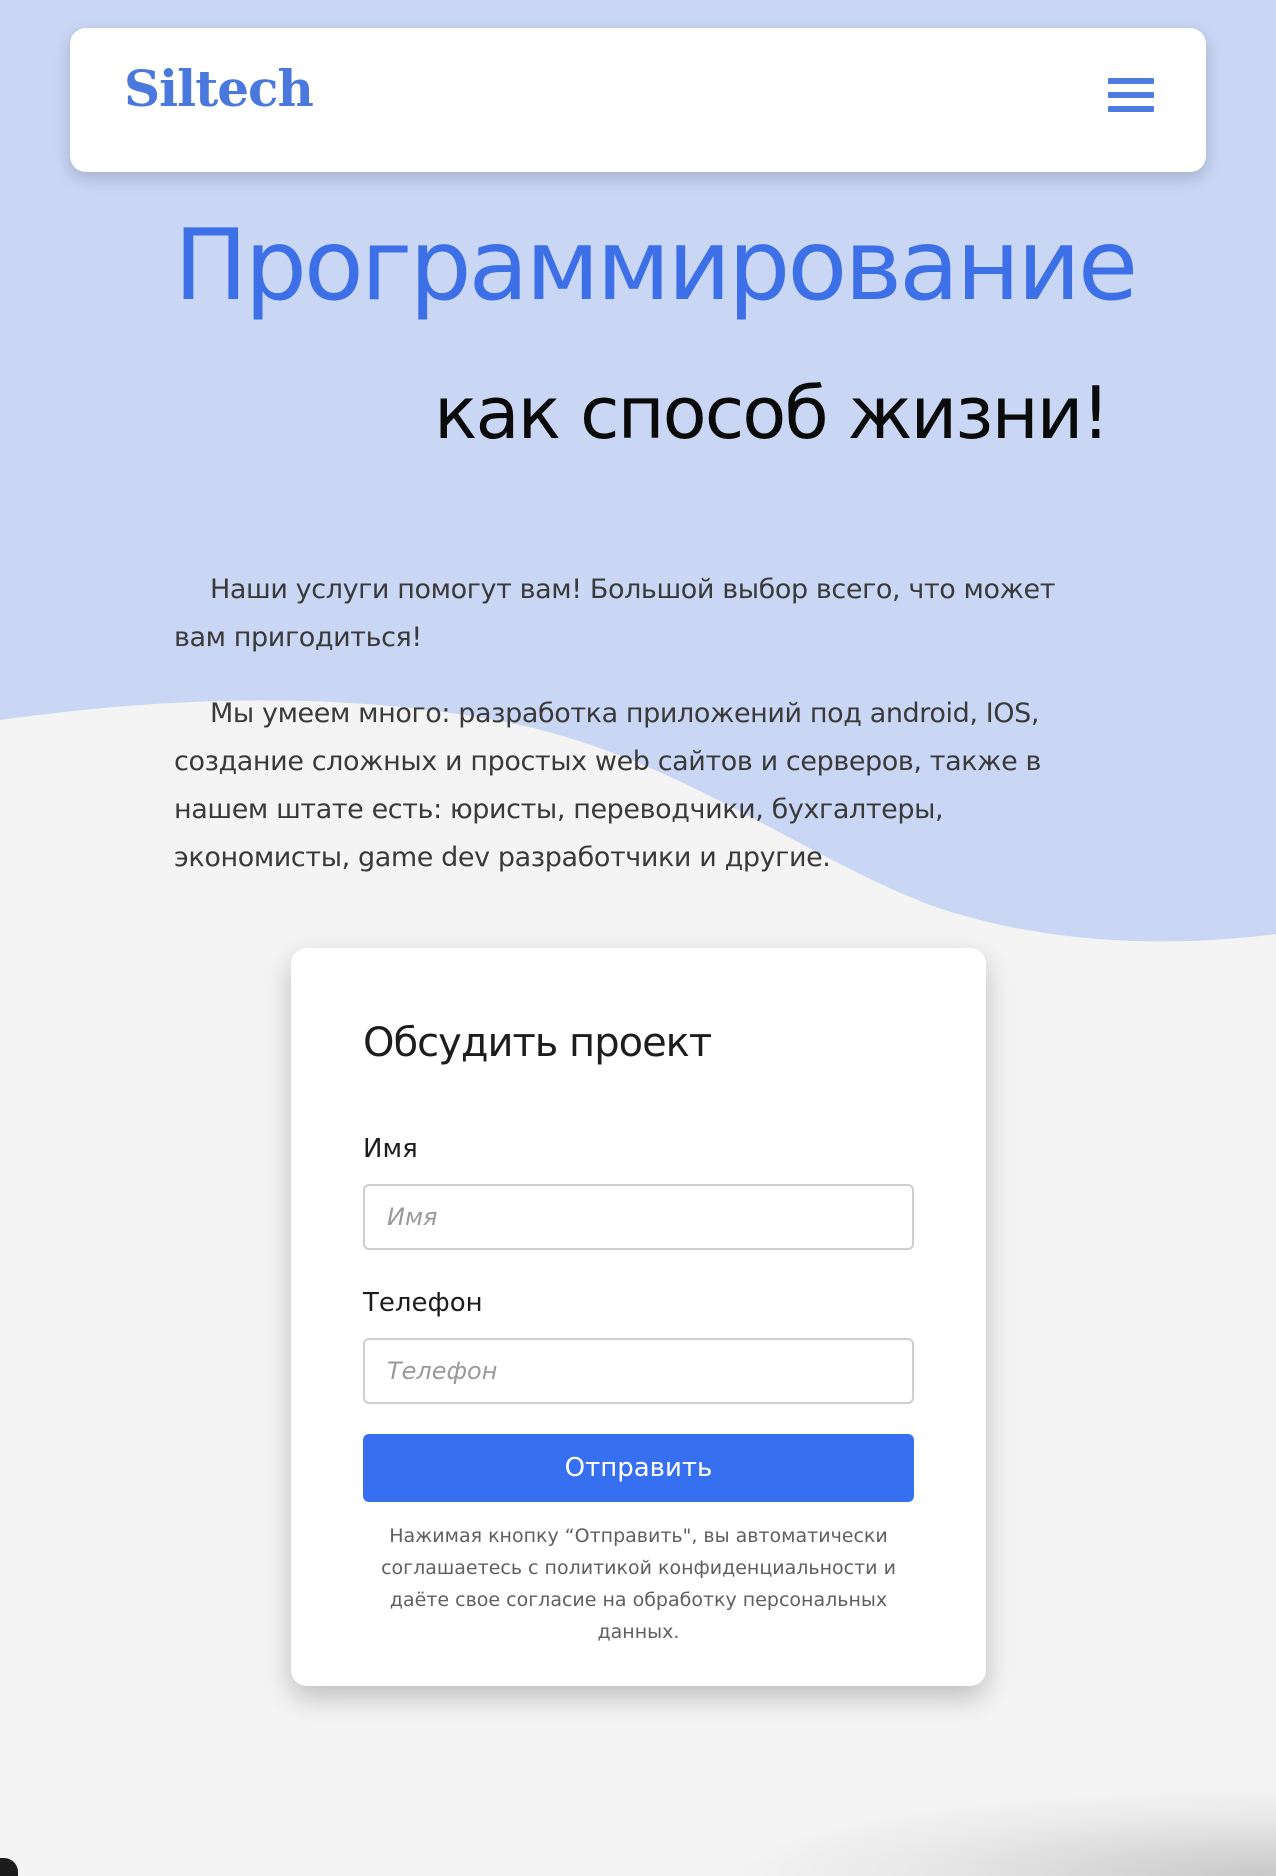  I want to click on hamburger-menu-icon, so click(1131, 97).